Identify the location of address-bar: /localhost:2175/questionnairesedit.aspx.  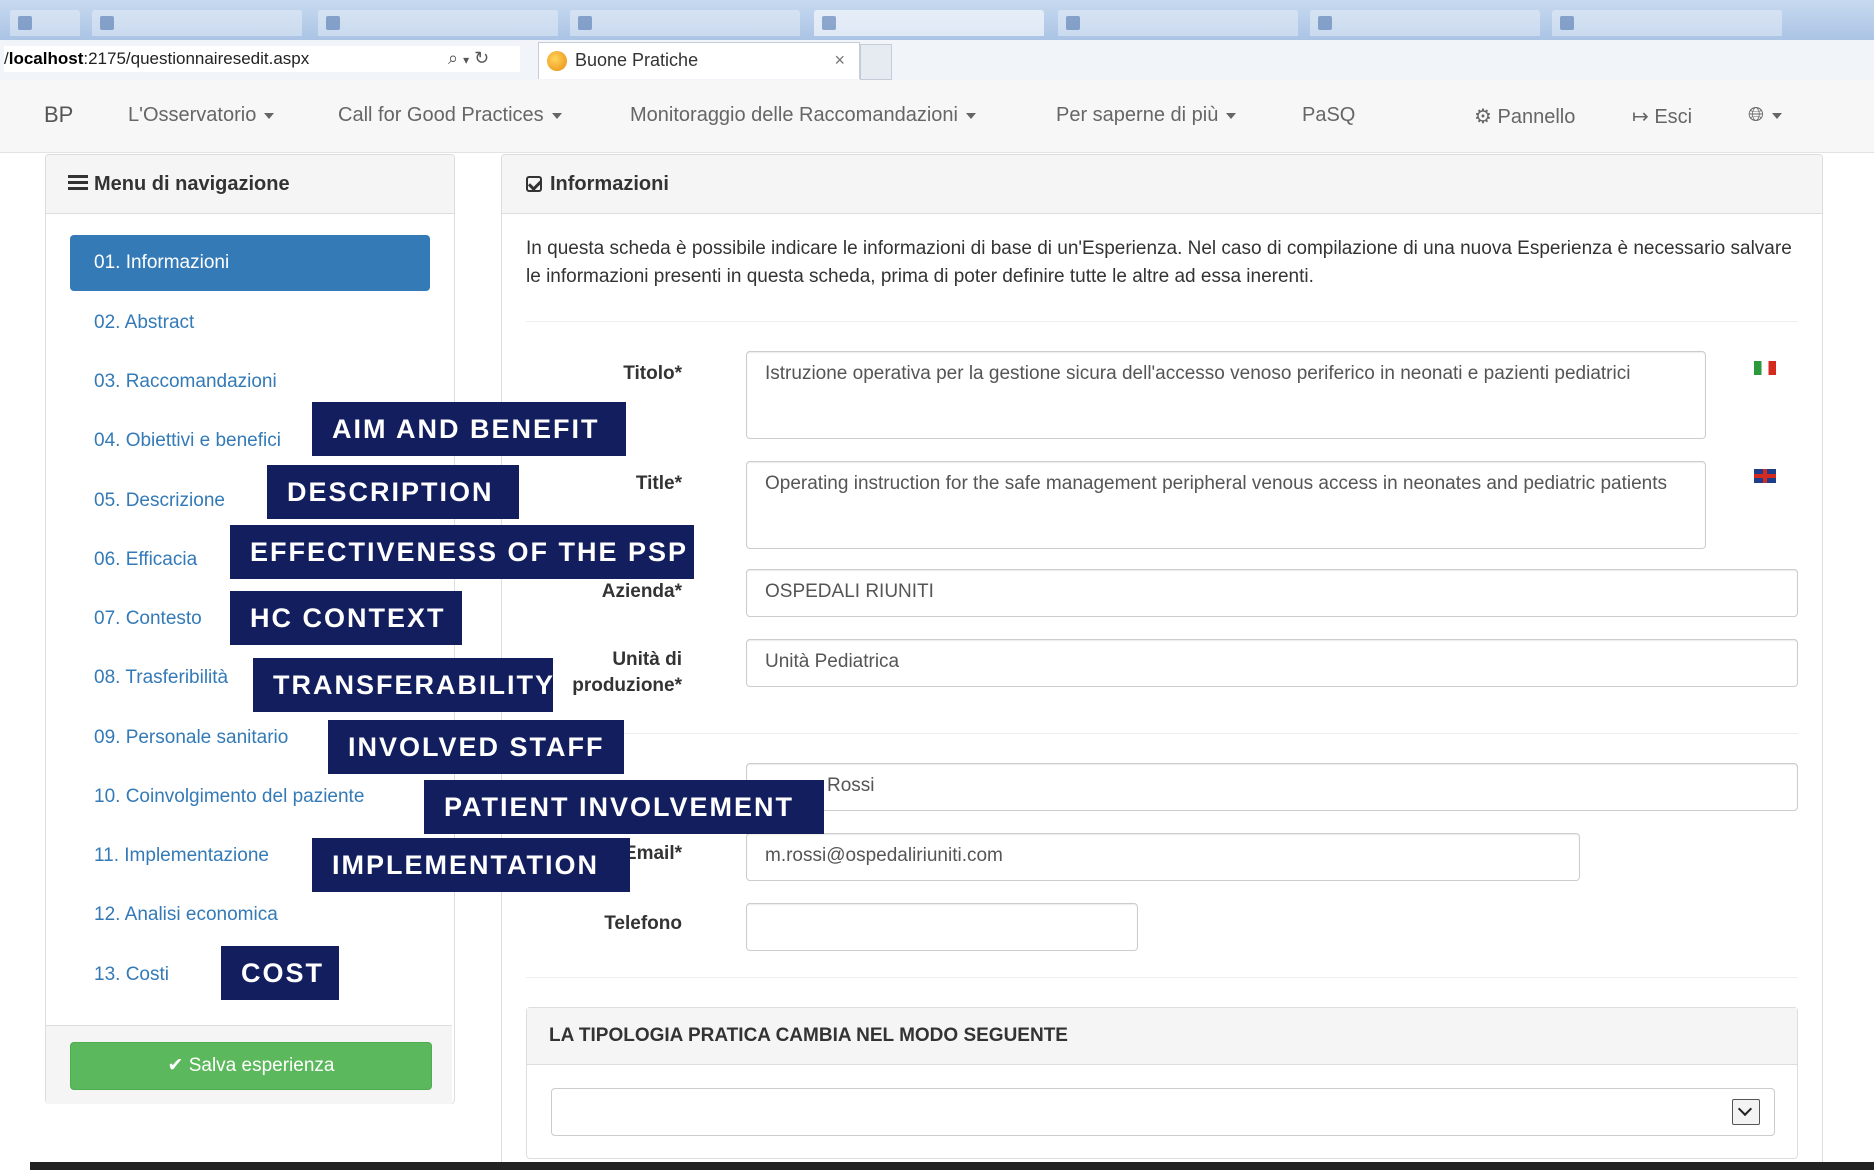
(262, 59).